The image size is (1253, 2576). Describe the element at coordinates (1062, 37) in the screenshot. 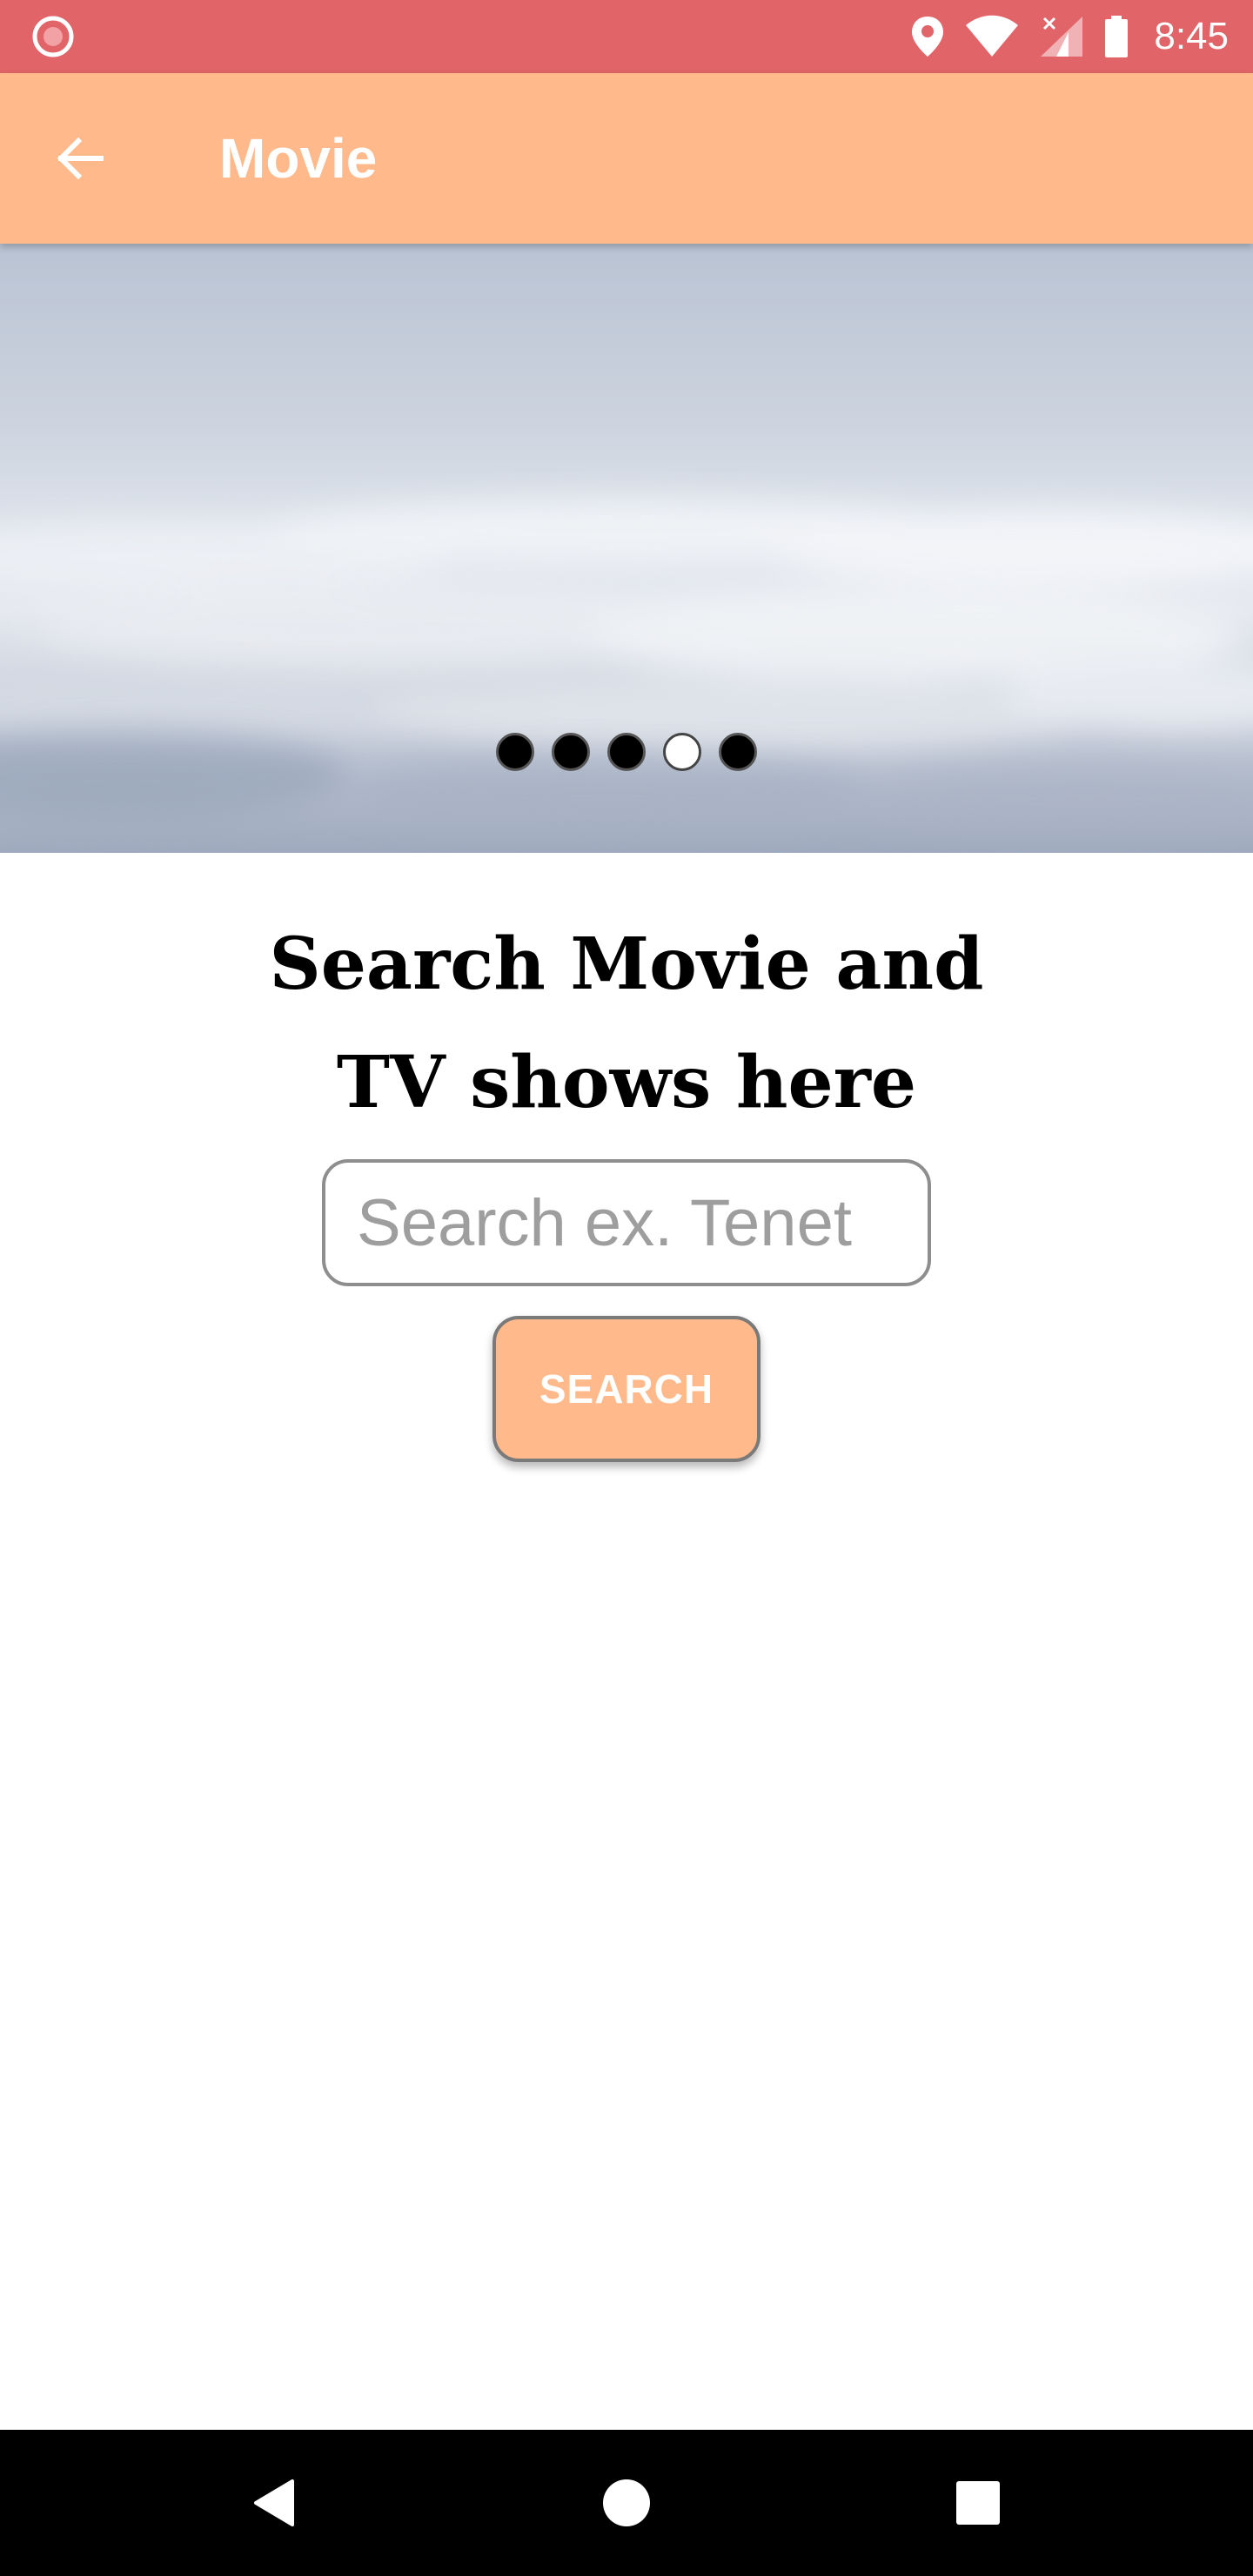

I see `signal-icon` at that location.